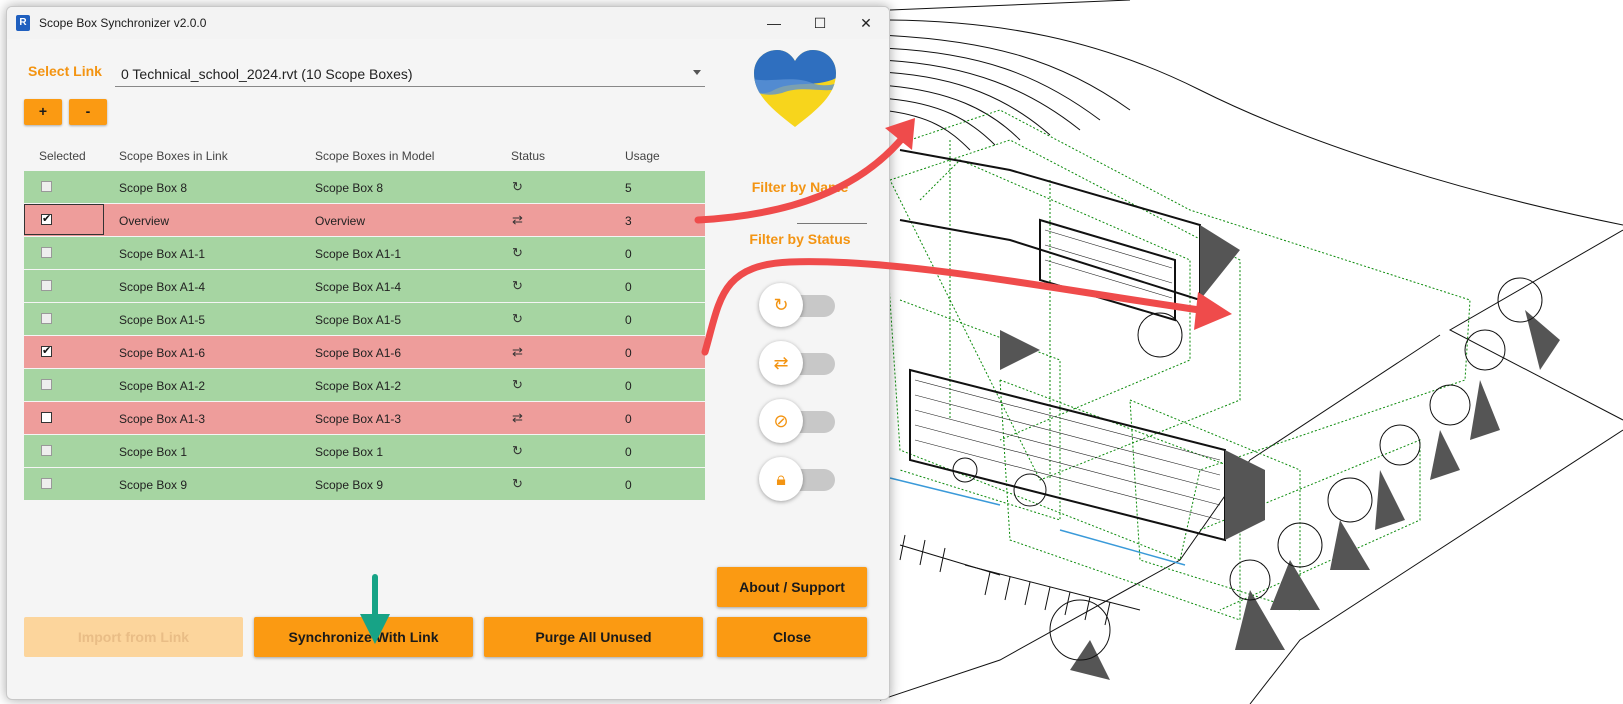 The image size is (1623, 704). I want to click on ukraine-heart-logo, so click(795, 88).